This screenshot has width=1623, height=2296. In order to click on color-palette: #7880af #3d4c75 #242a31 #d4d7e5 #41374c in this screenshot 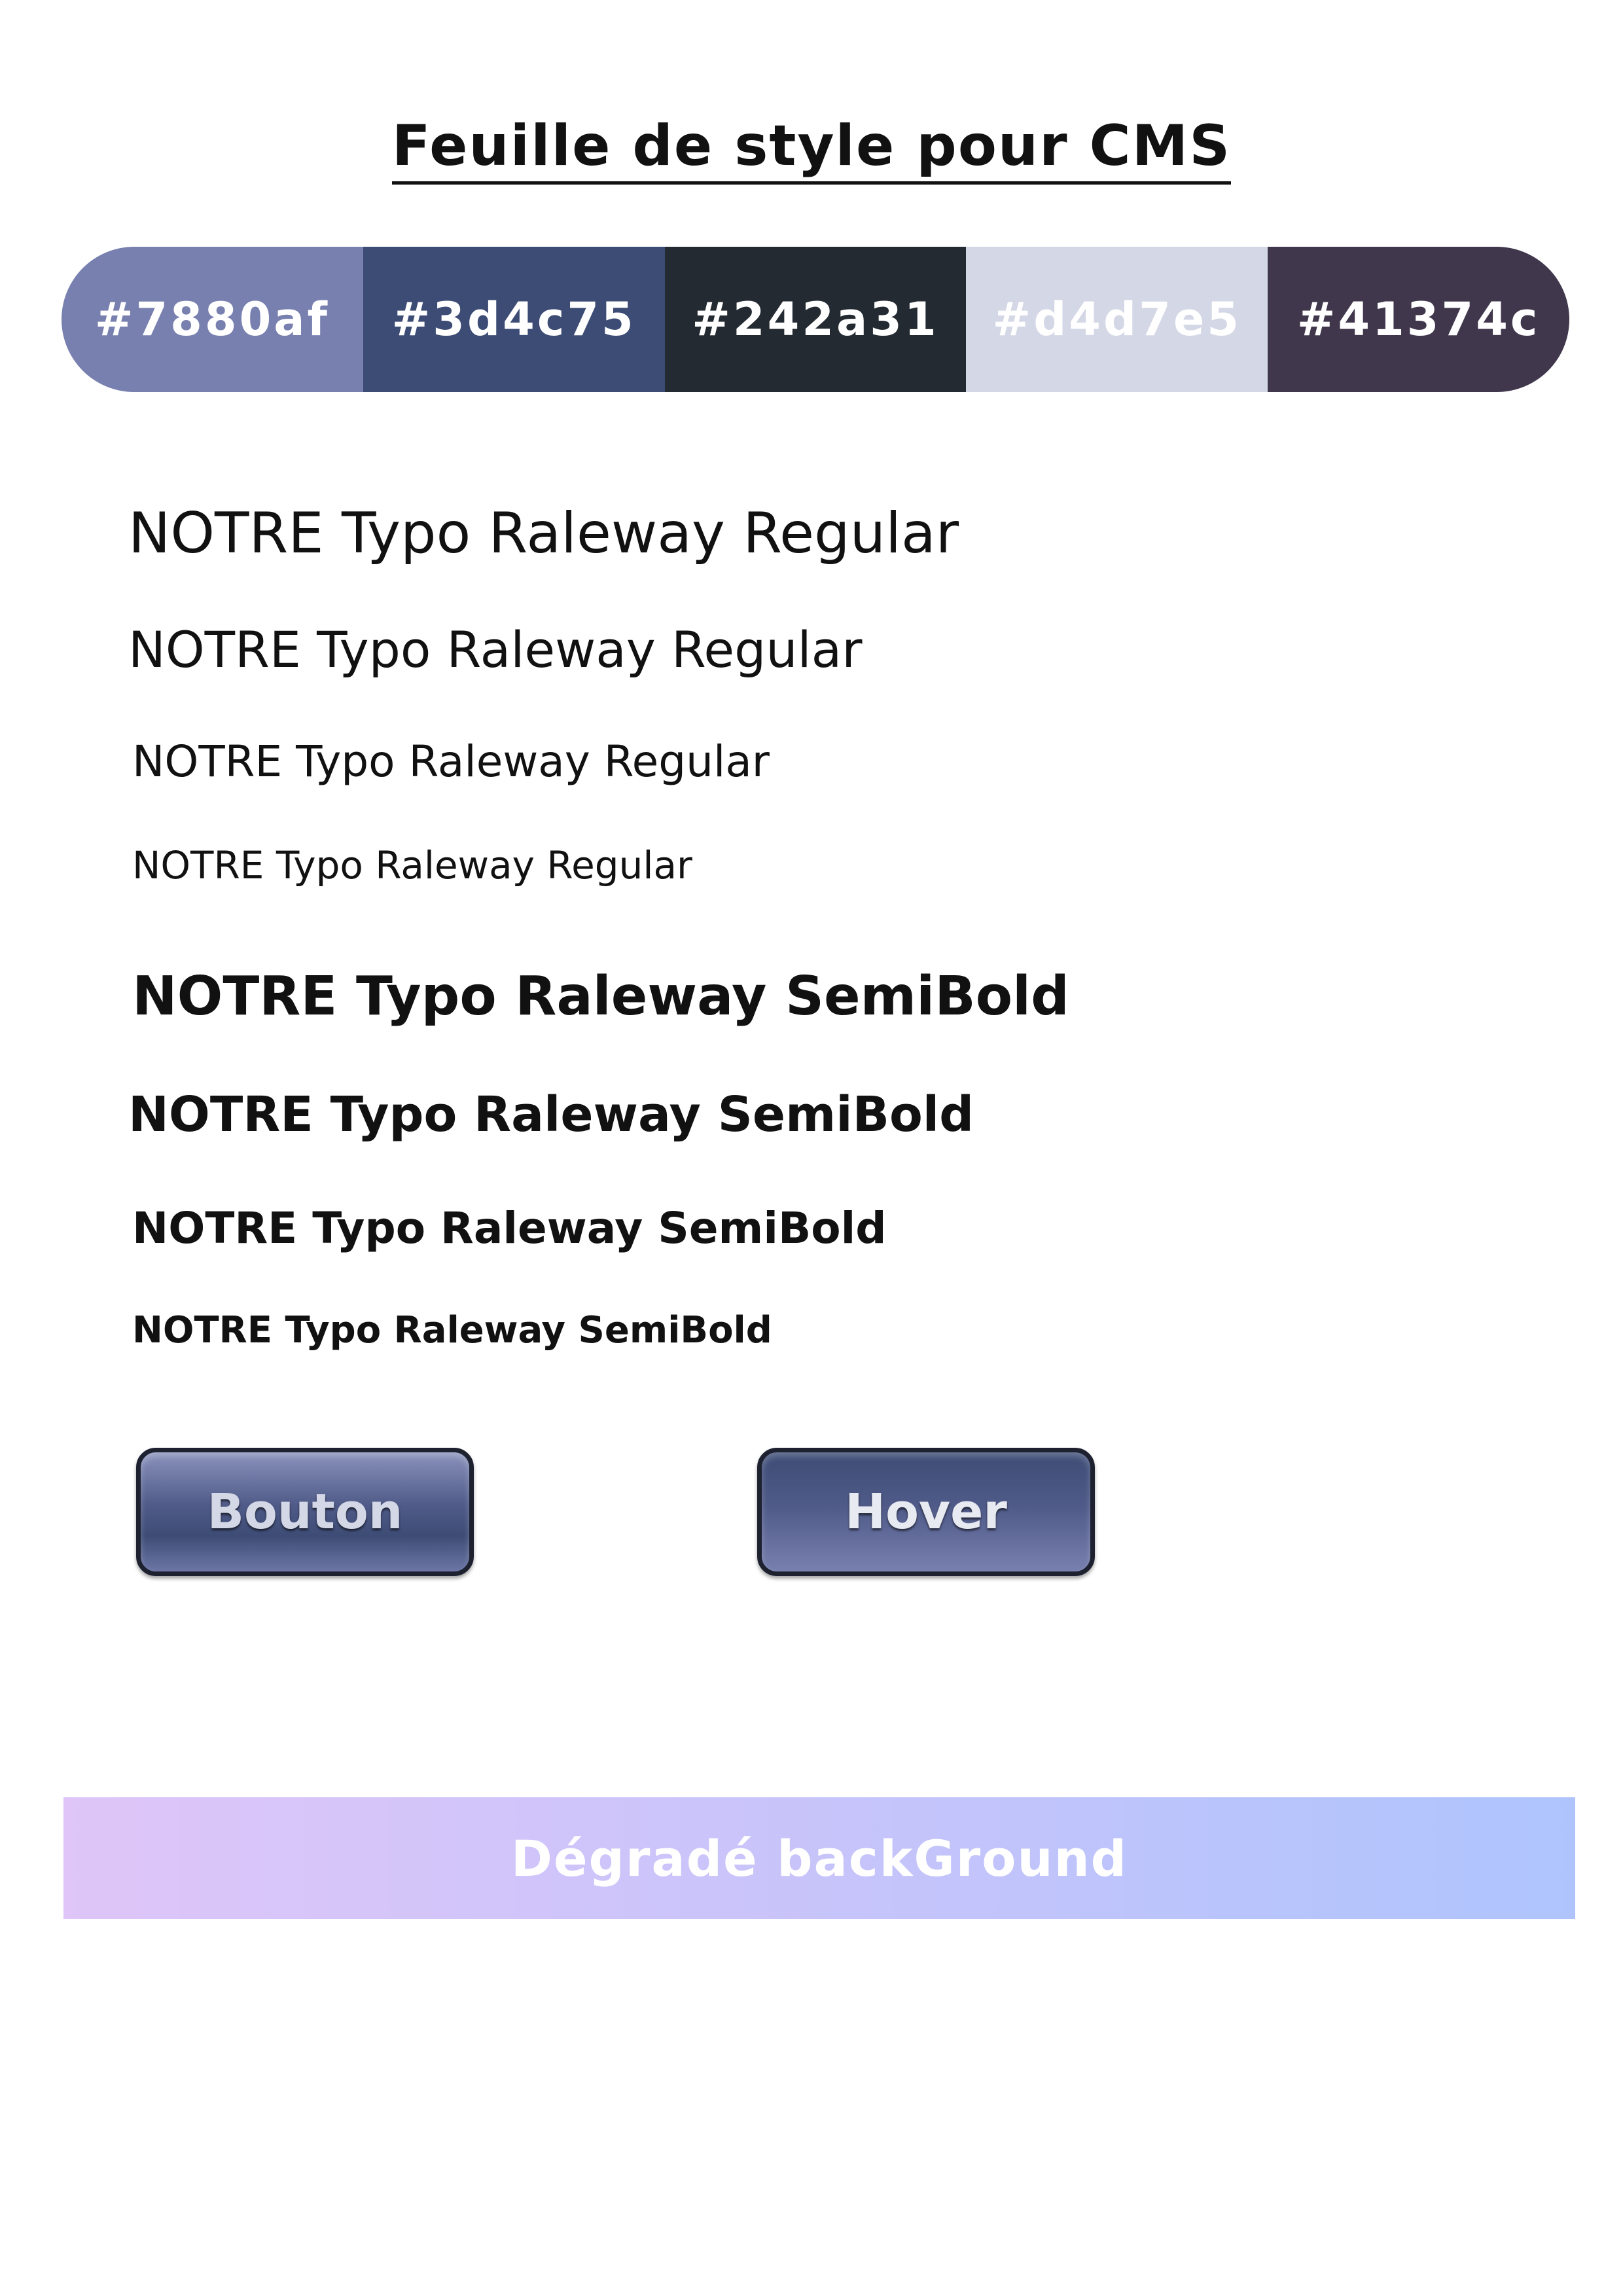, I will do `click(815, 319)`.